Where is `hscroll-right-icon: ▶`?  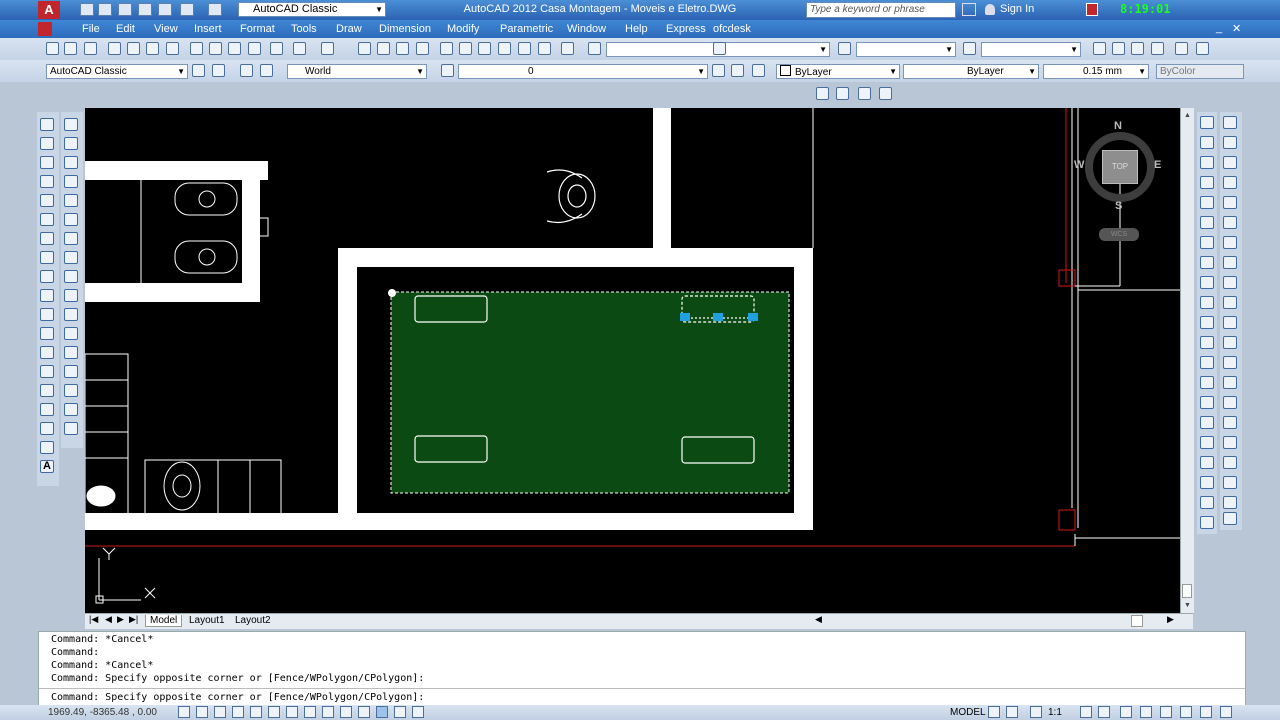
hscroll-right-icon: ▶ is located at coordinates (1170, 619).